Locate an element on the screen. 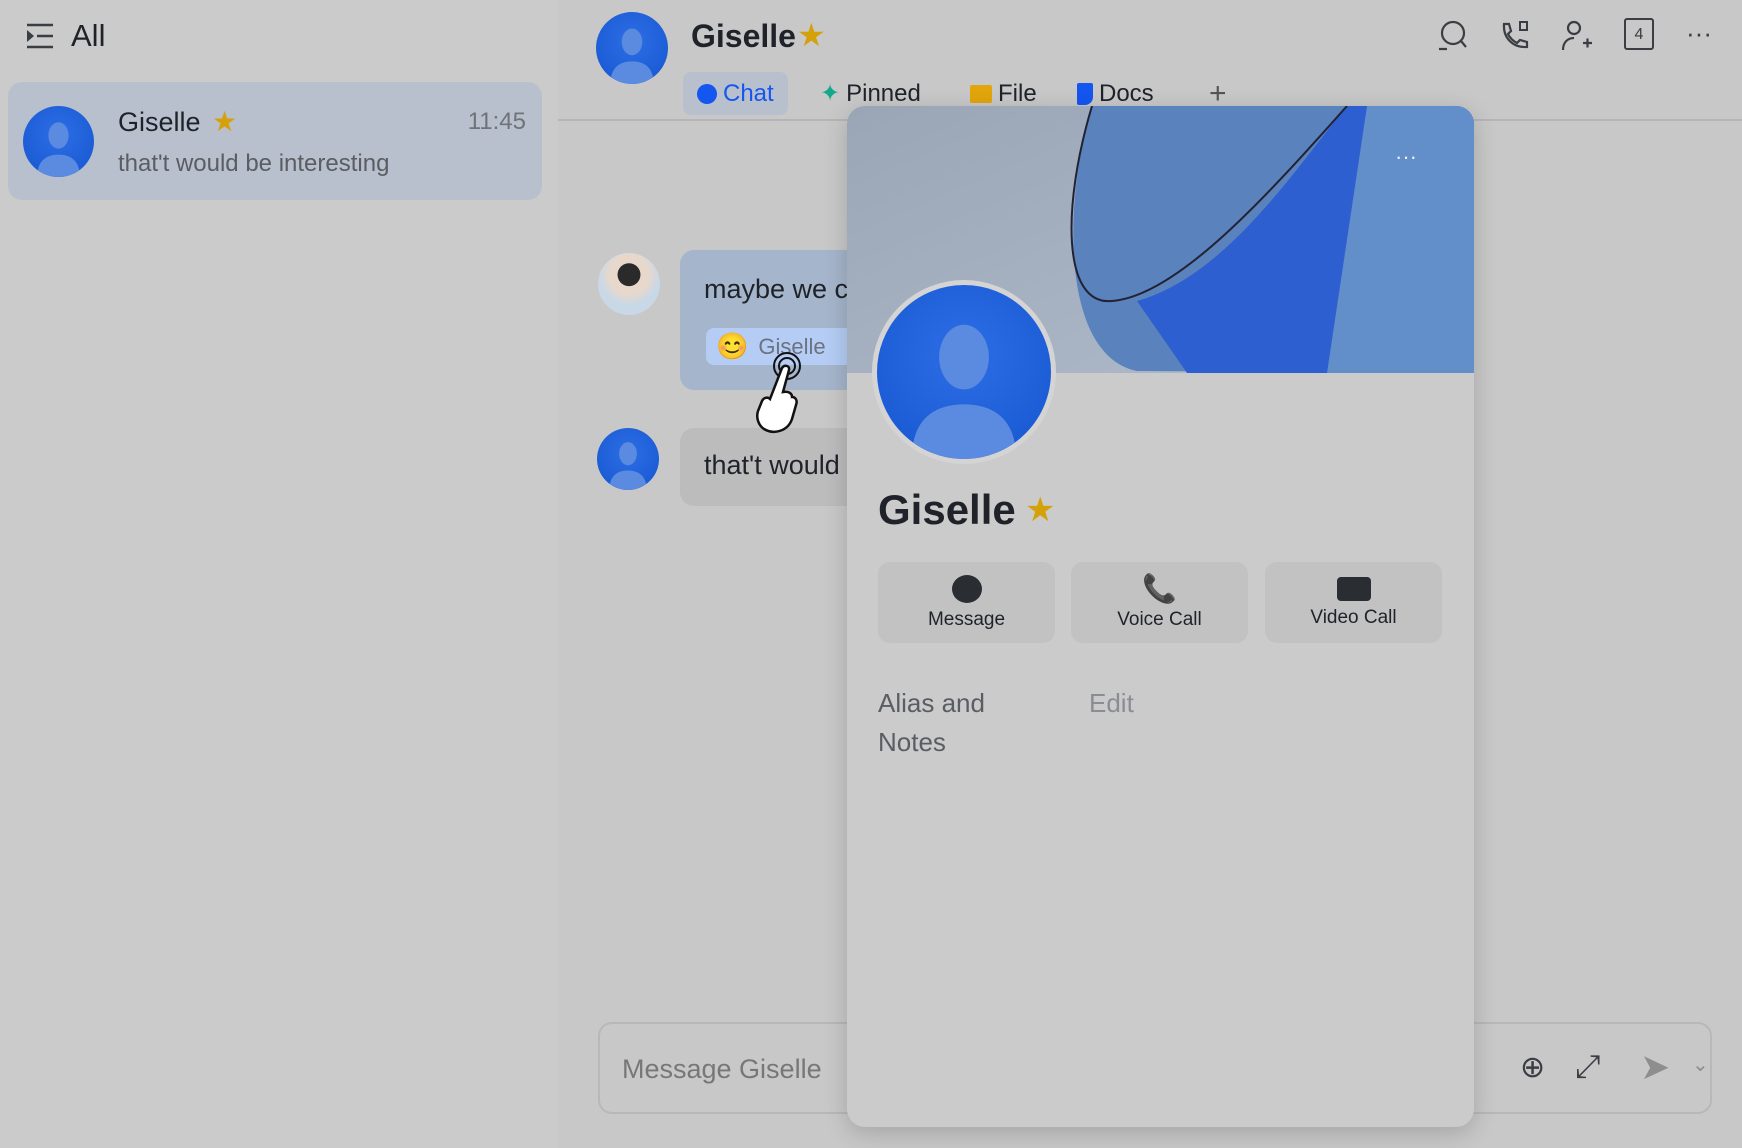 The image size is (1742, 1148). alias-notes-label: Alias and Notes is located at coordinates (931, 723).